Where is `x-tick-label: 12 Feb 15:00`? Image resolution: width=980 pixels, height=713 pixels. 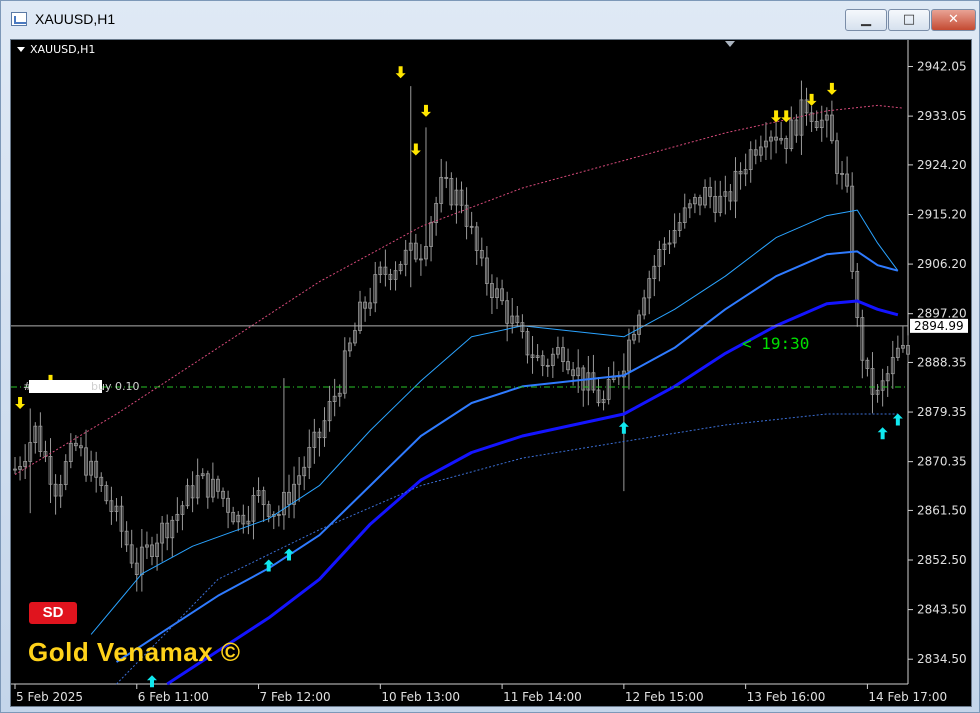 x-tick-label: 12 Feb 15:00 is located at coordinates (664, 697).